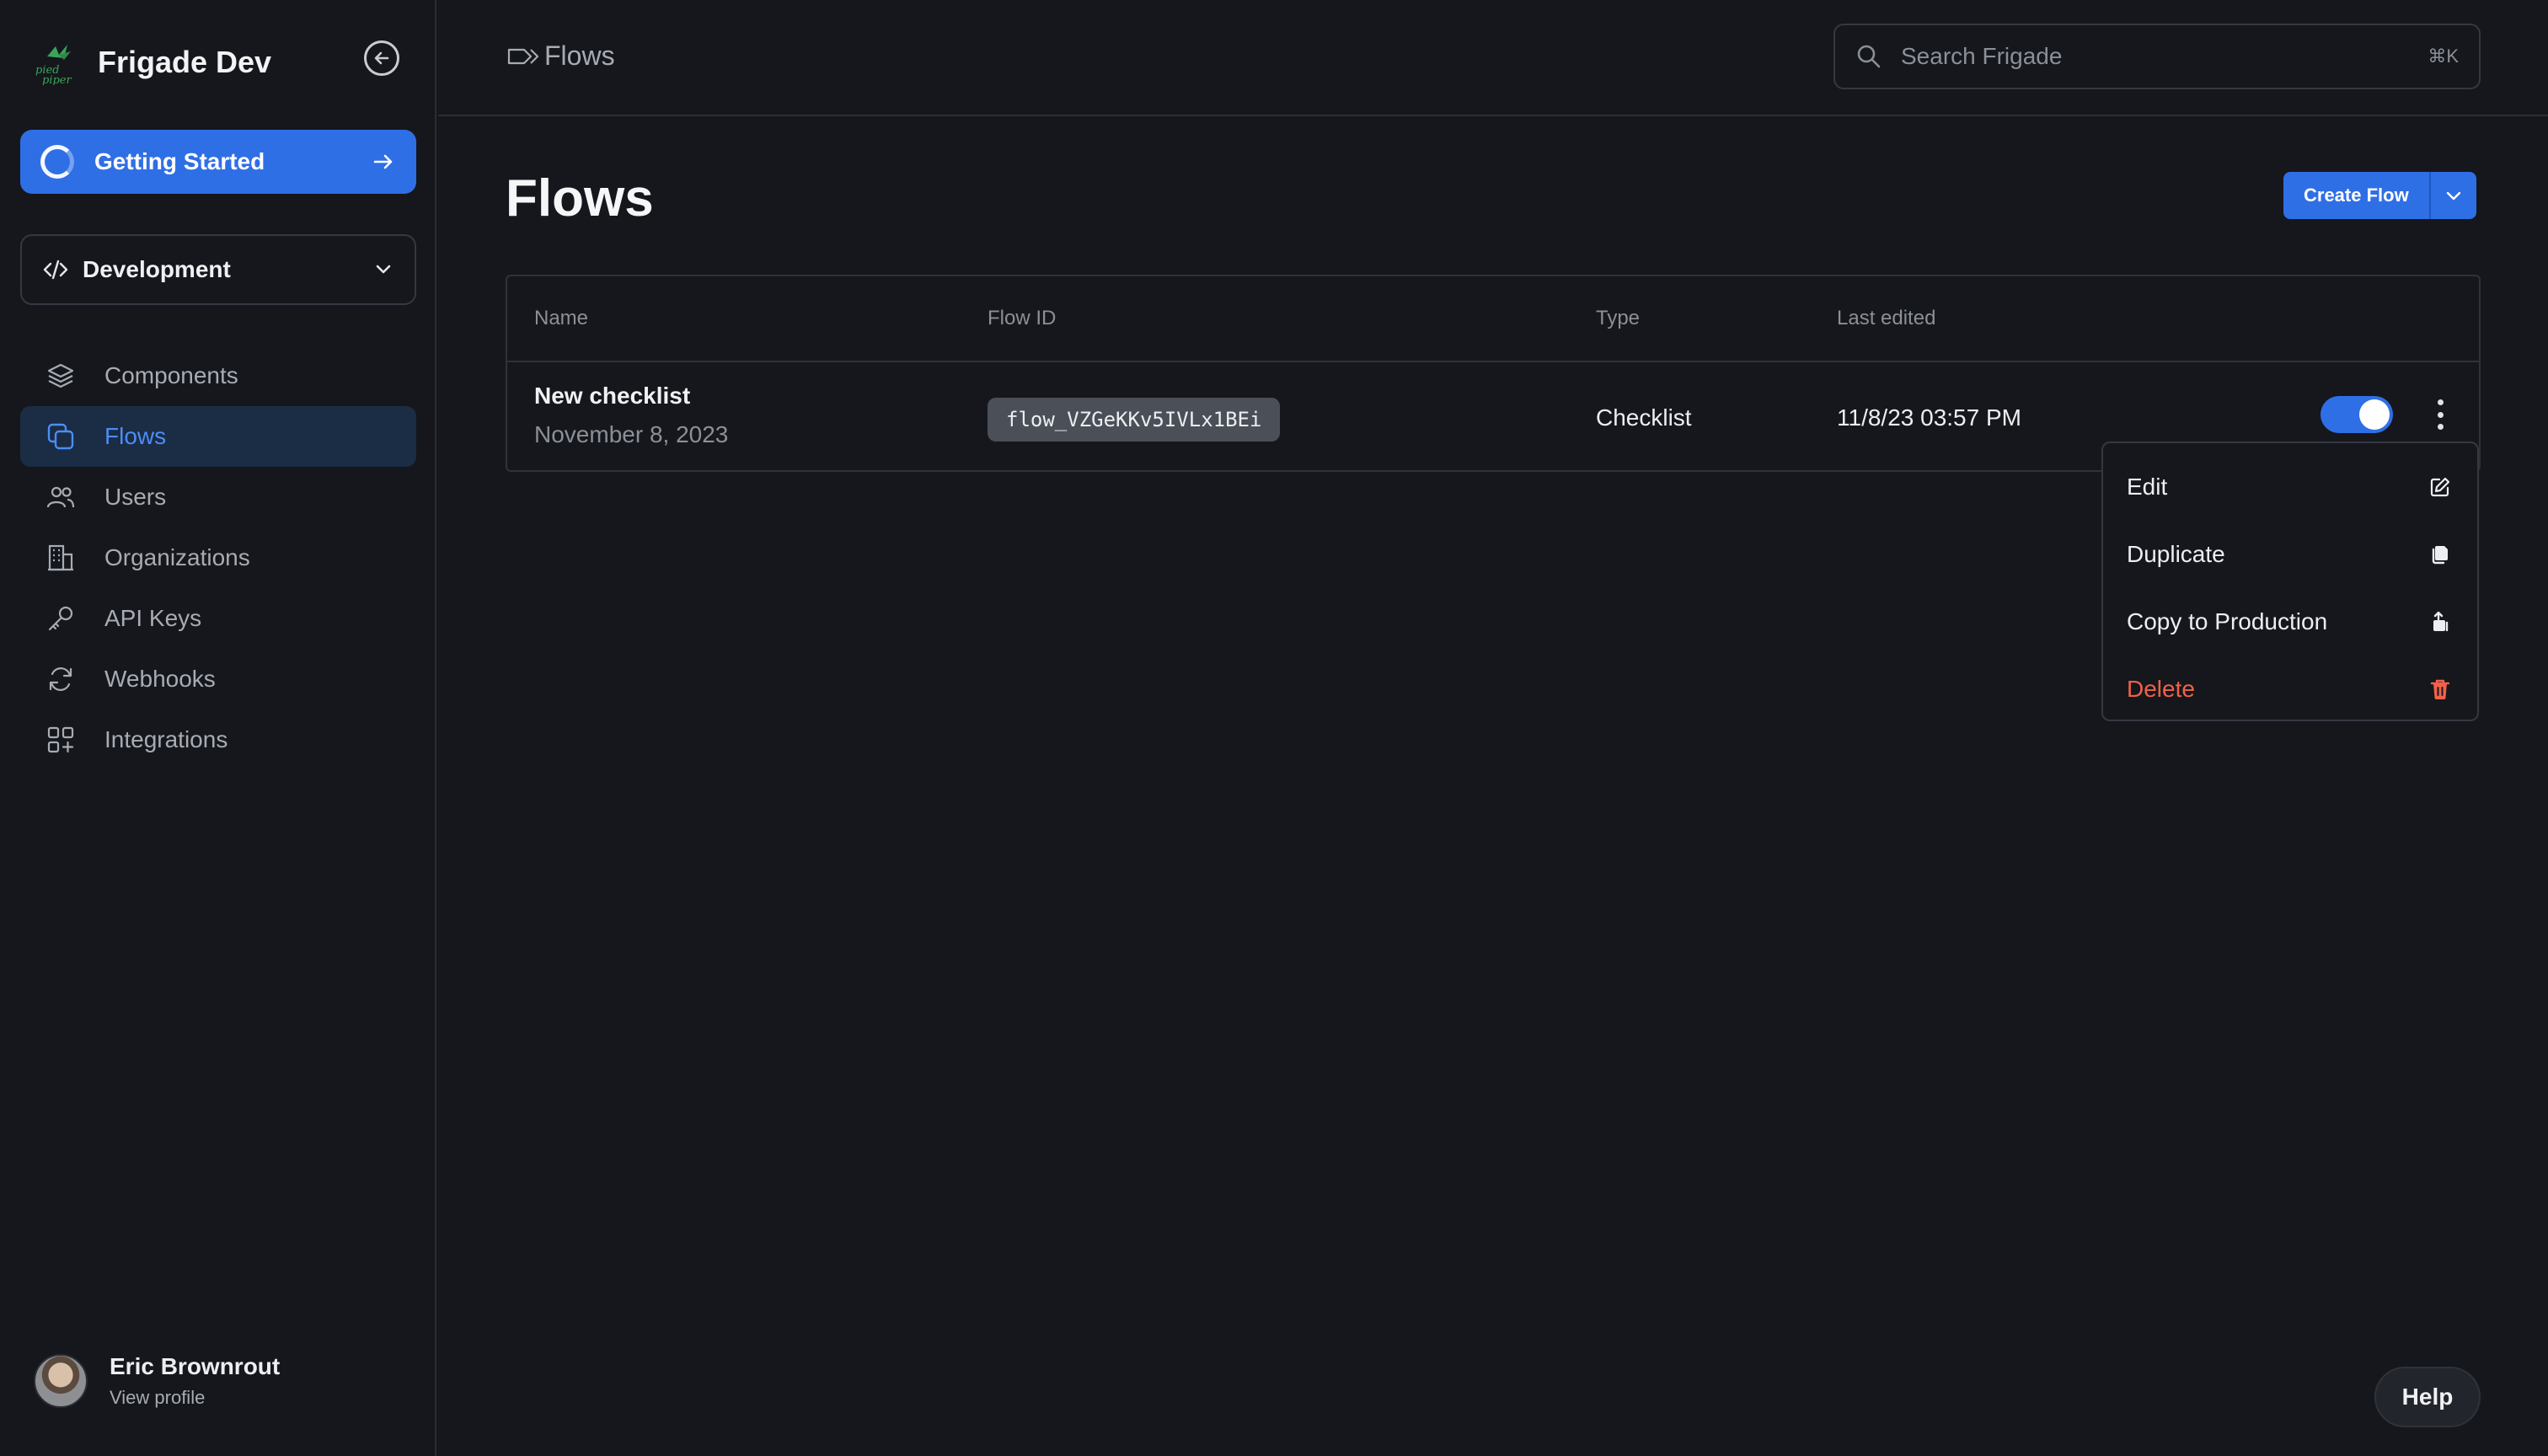 This screenshot has height=1456, width=2548. I want to click on table-header: Name Flow ID Type Last edited, so click(1493, 319).